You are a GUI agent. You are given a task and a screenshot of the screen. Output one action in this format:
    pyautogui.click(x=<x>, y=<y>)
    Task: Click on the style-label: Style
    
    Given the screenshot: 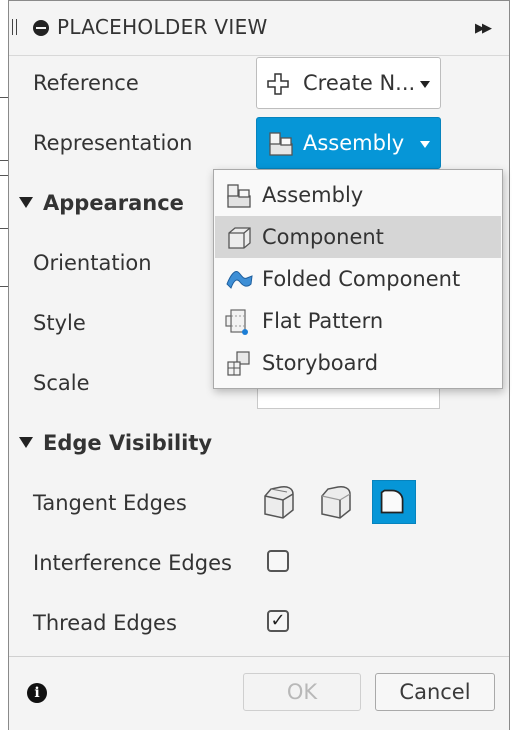 What is the action you would take?
    pyautogui.click(x=59, y=323)
    